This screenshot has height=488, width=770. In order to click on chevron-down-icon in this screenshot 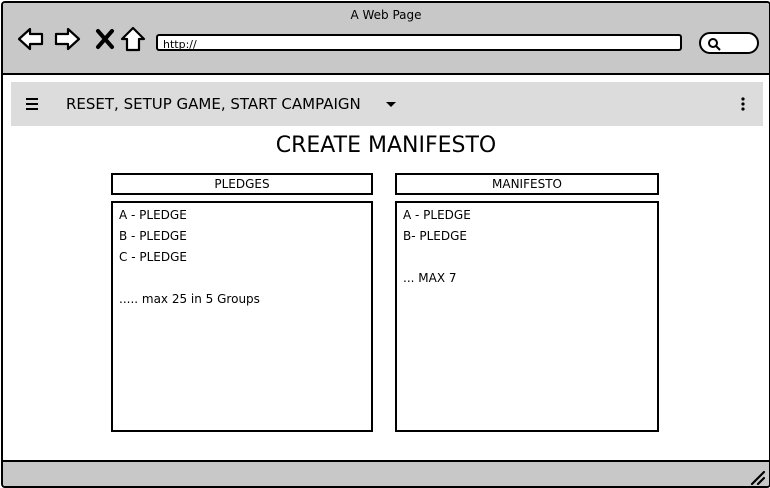, I will do `click(391, 104)`.